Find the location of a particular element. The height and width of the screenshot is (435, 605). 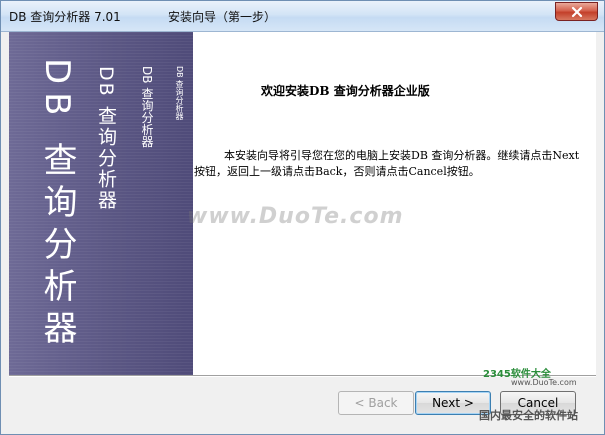

banner-title-medium: DB 查询分析器 is located at coordinates (106, 138).